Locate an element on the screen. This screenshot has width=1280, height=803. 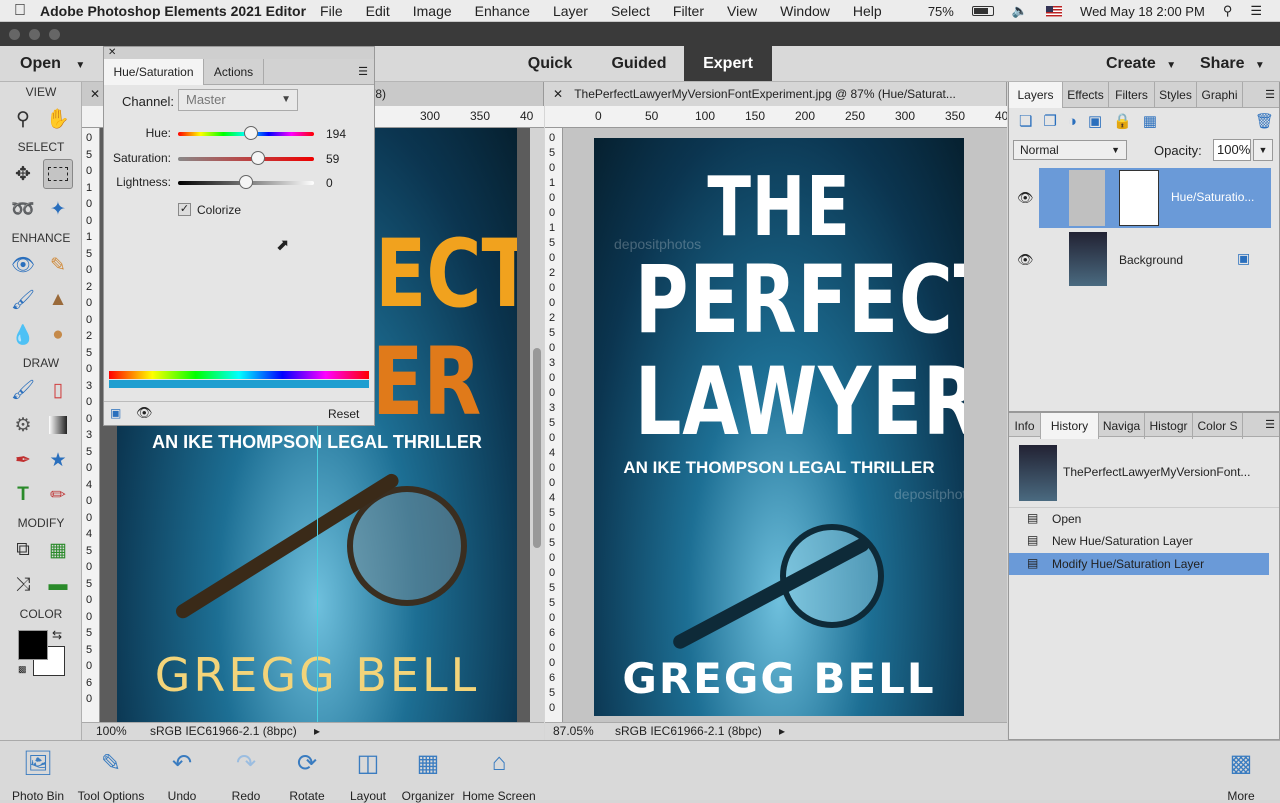
menu-select: Select is located at coordinates (630, 11).